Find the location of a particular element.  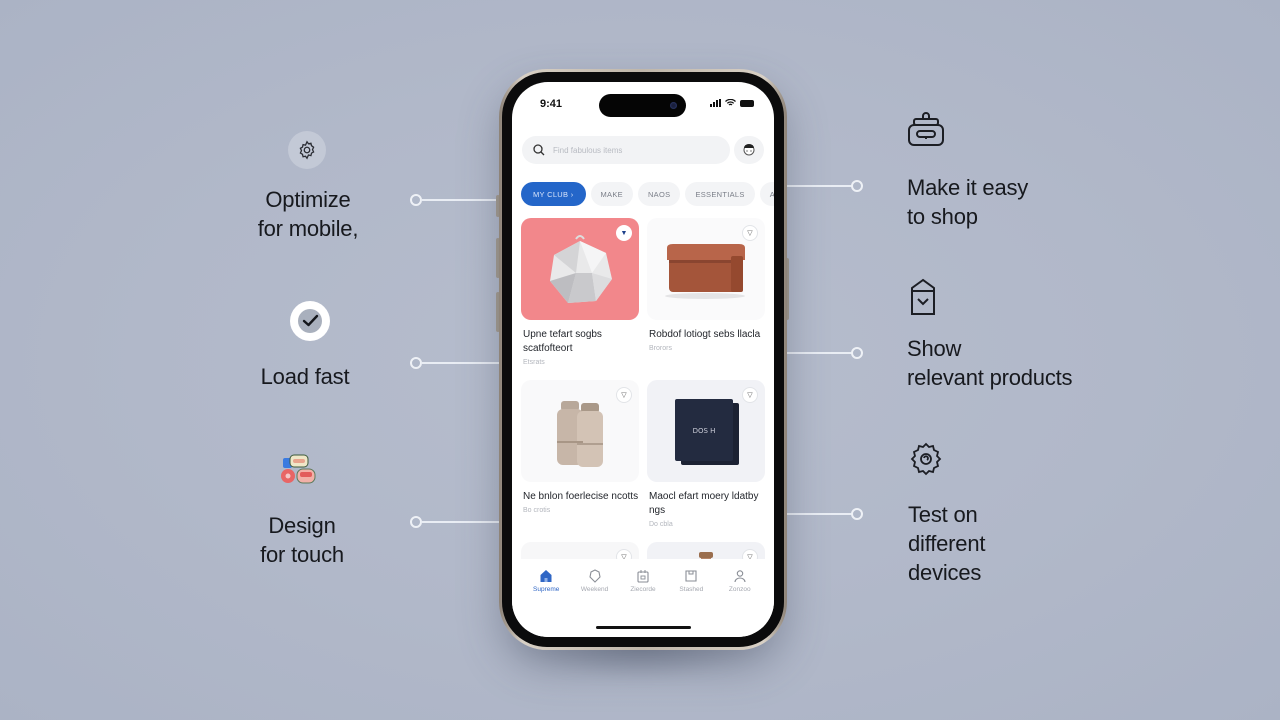

status-icons is located at coordinates (732, 103).